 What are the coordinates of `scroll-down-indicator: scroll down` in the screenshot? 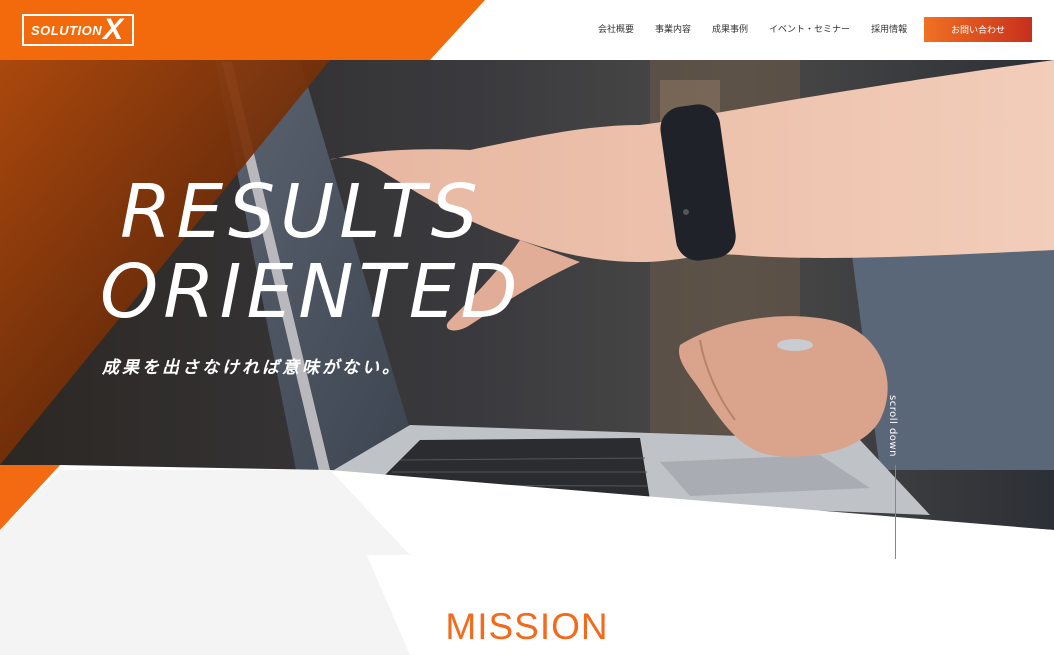 It's located at (897, 477).